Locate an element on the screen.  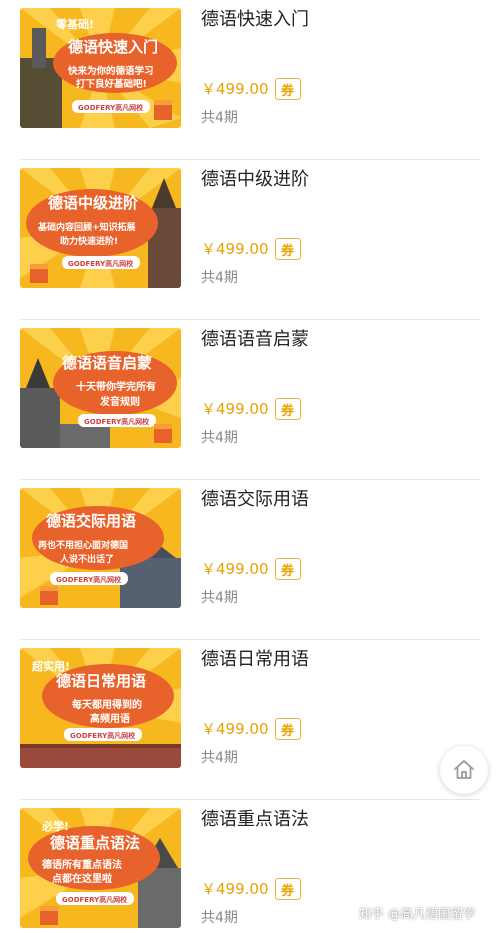
course-banner: 必学! 德语重点语法 德语所有重点语法 点都在这里啦 GODFERY高凡网校 is located at coordinates (100, 868).